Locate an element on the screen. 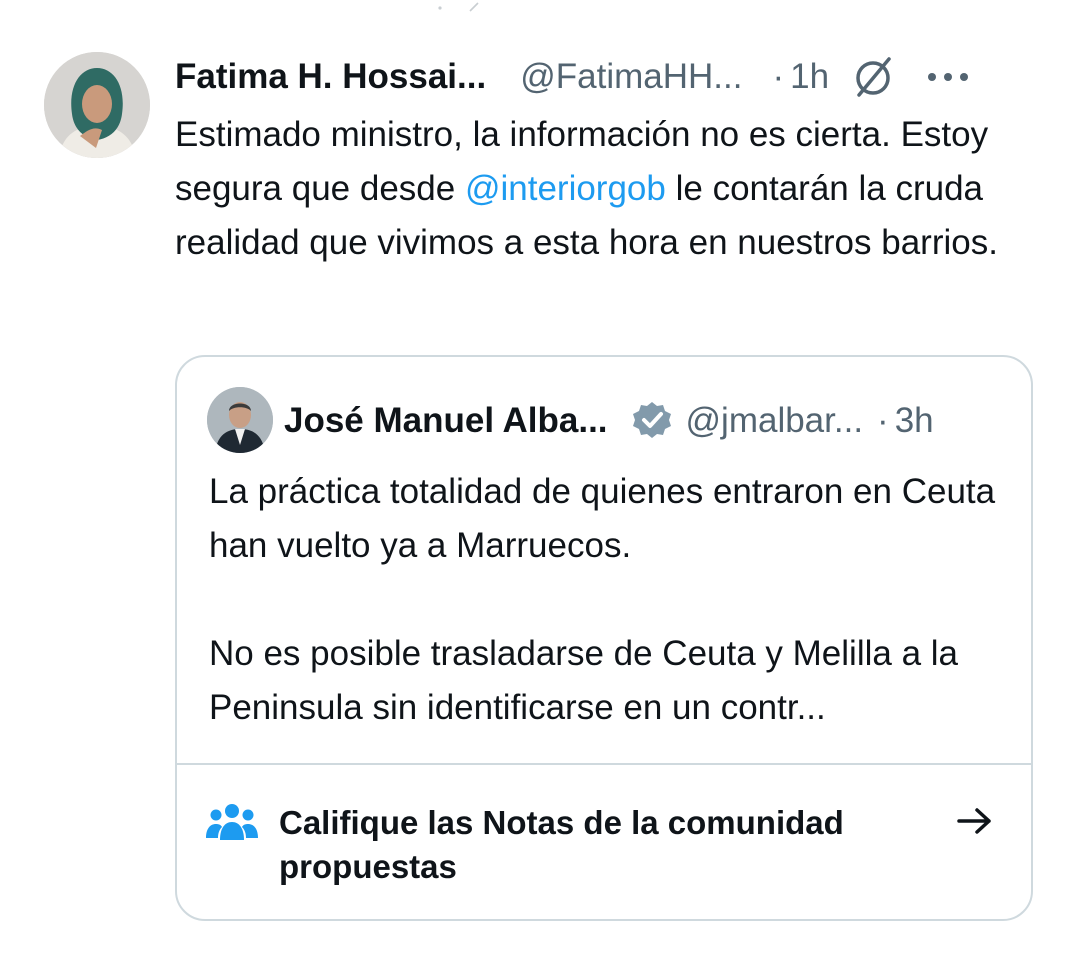 This screenshot has height=958, width=1080. quoted-tweet-header: José Manuel Alba... @jmalbar... · 3h is located at coordinates (654, 421).